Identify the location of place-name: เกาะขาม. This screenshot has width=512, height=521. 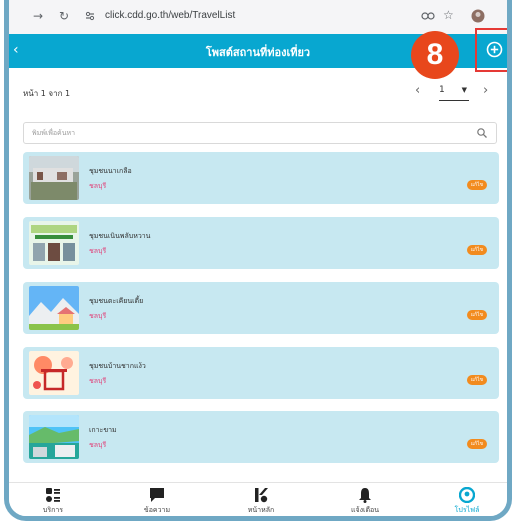
(103, 430).